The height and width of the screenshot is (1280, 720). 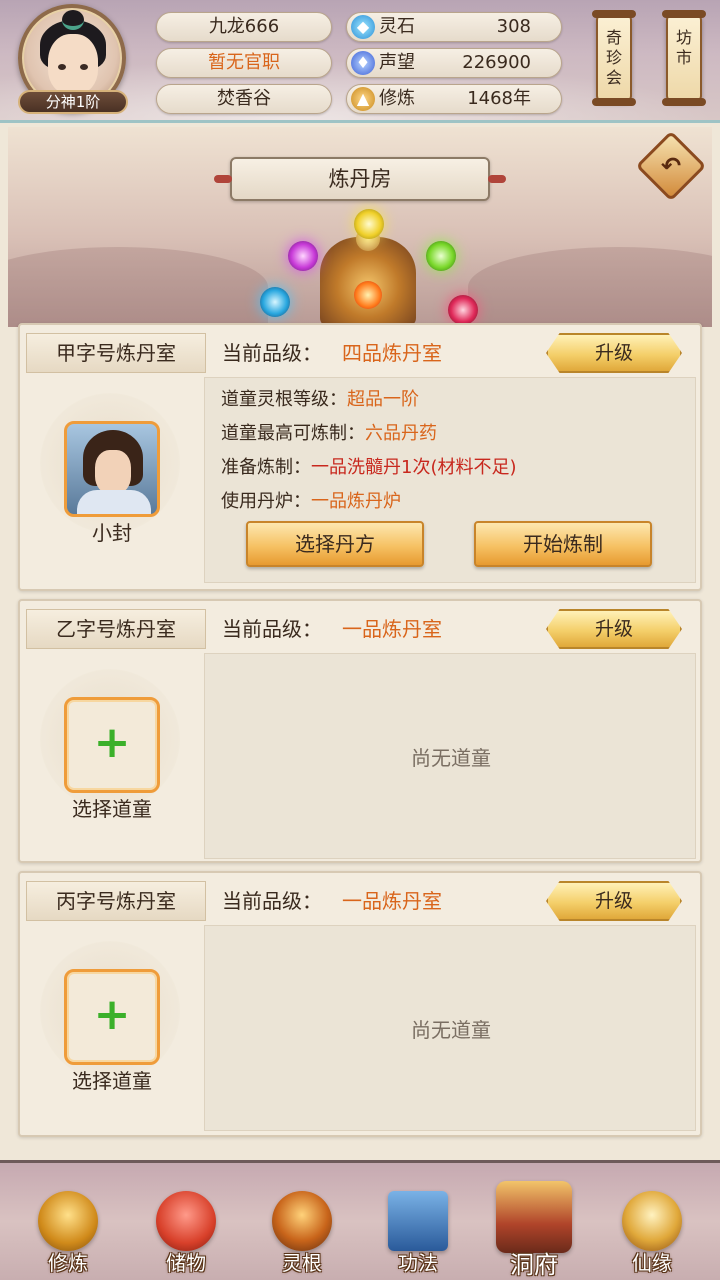 I want to click on detail-spirit-root: 道童灵根等级：超品一阶, so click(x=320, y=400).